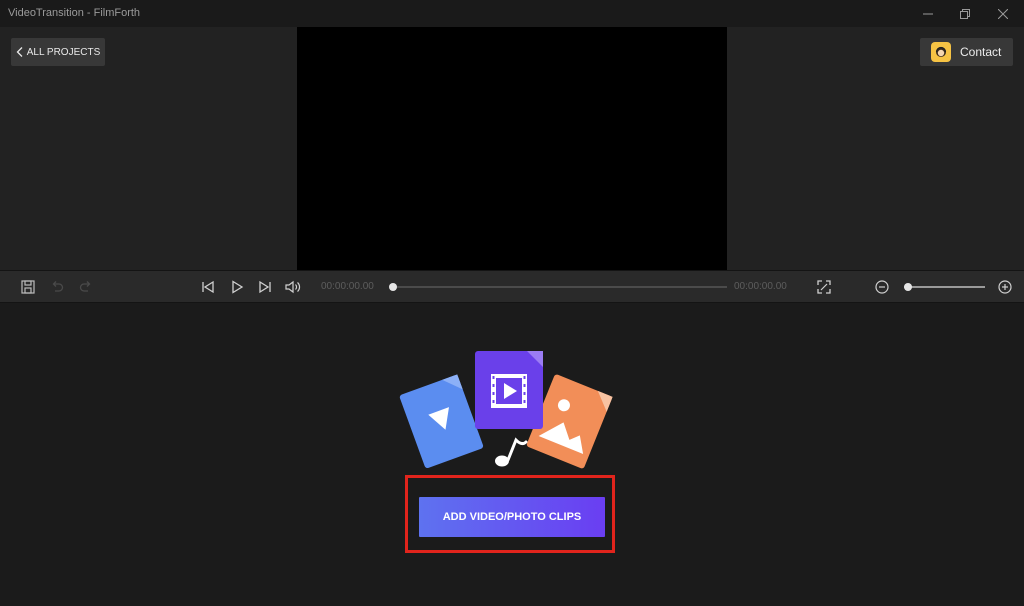  I want to click on avatar, so click(941, 52).